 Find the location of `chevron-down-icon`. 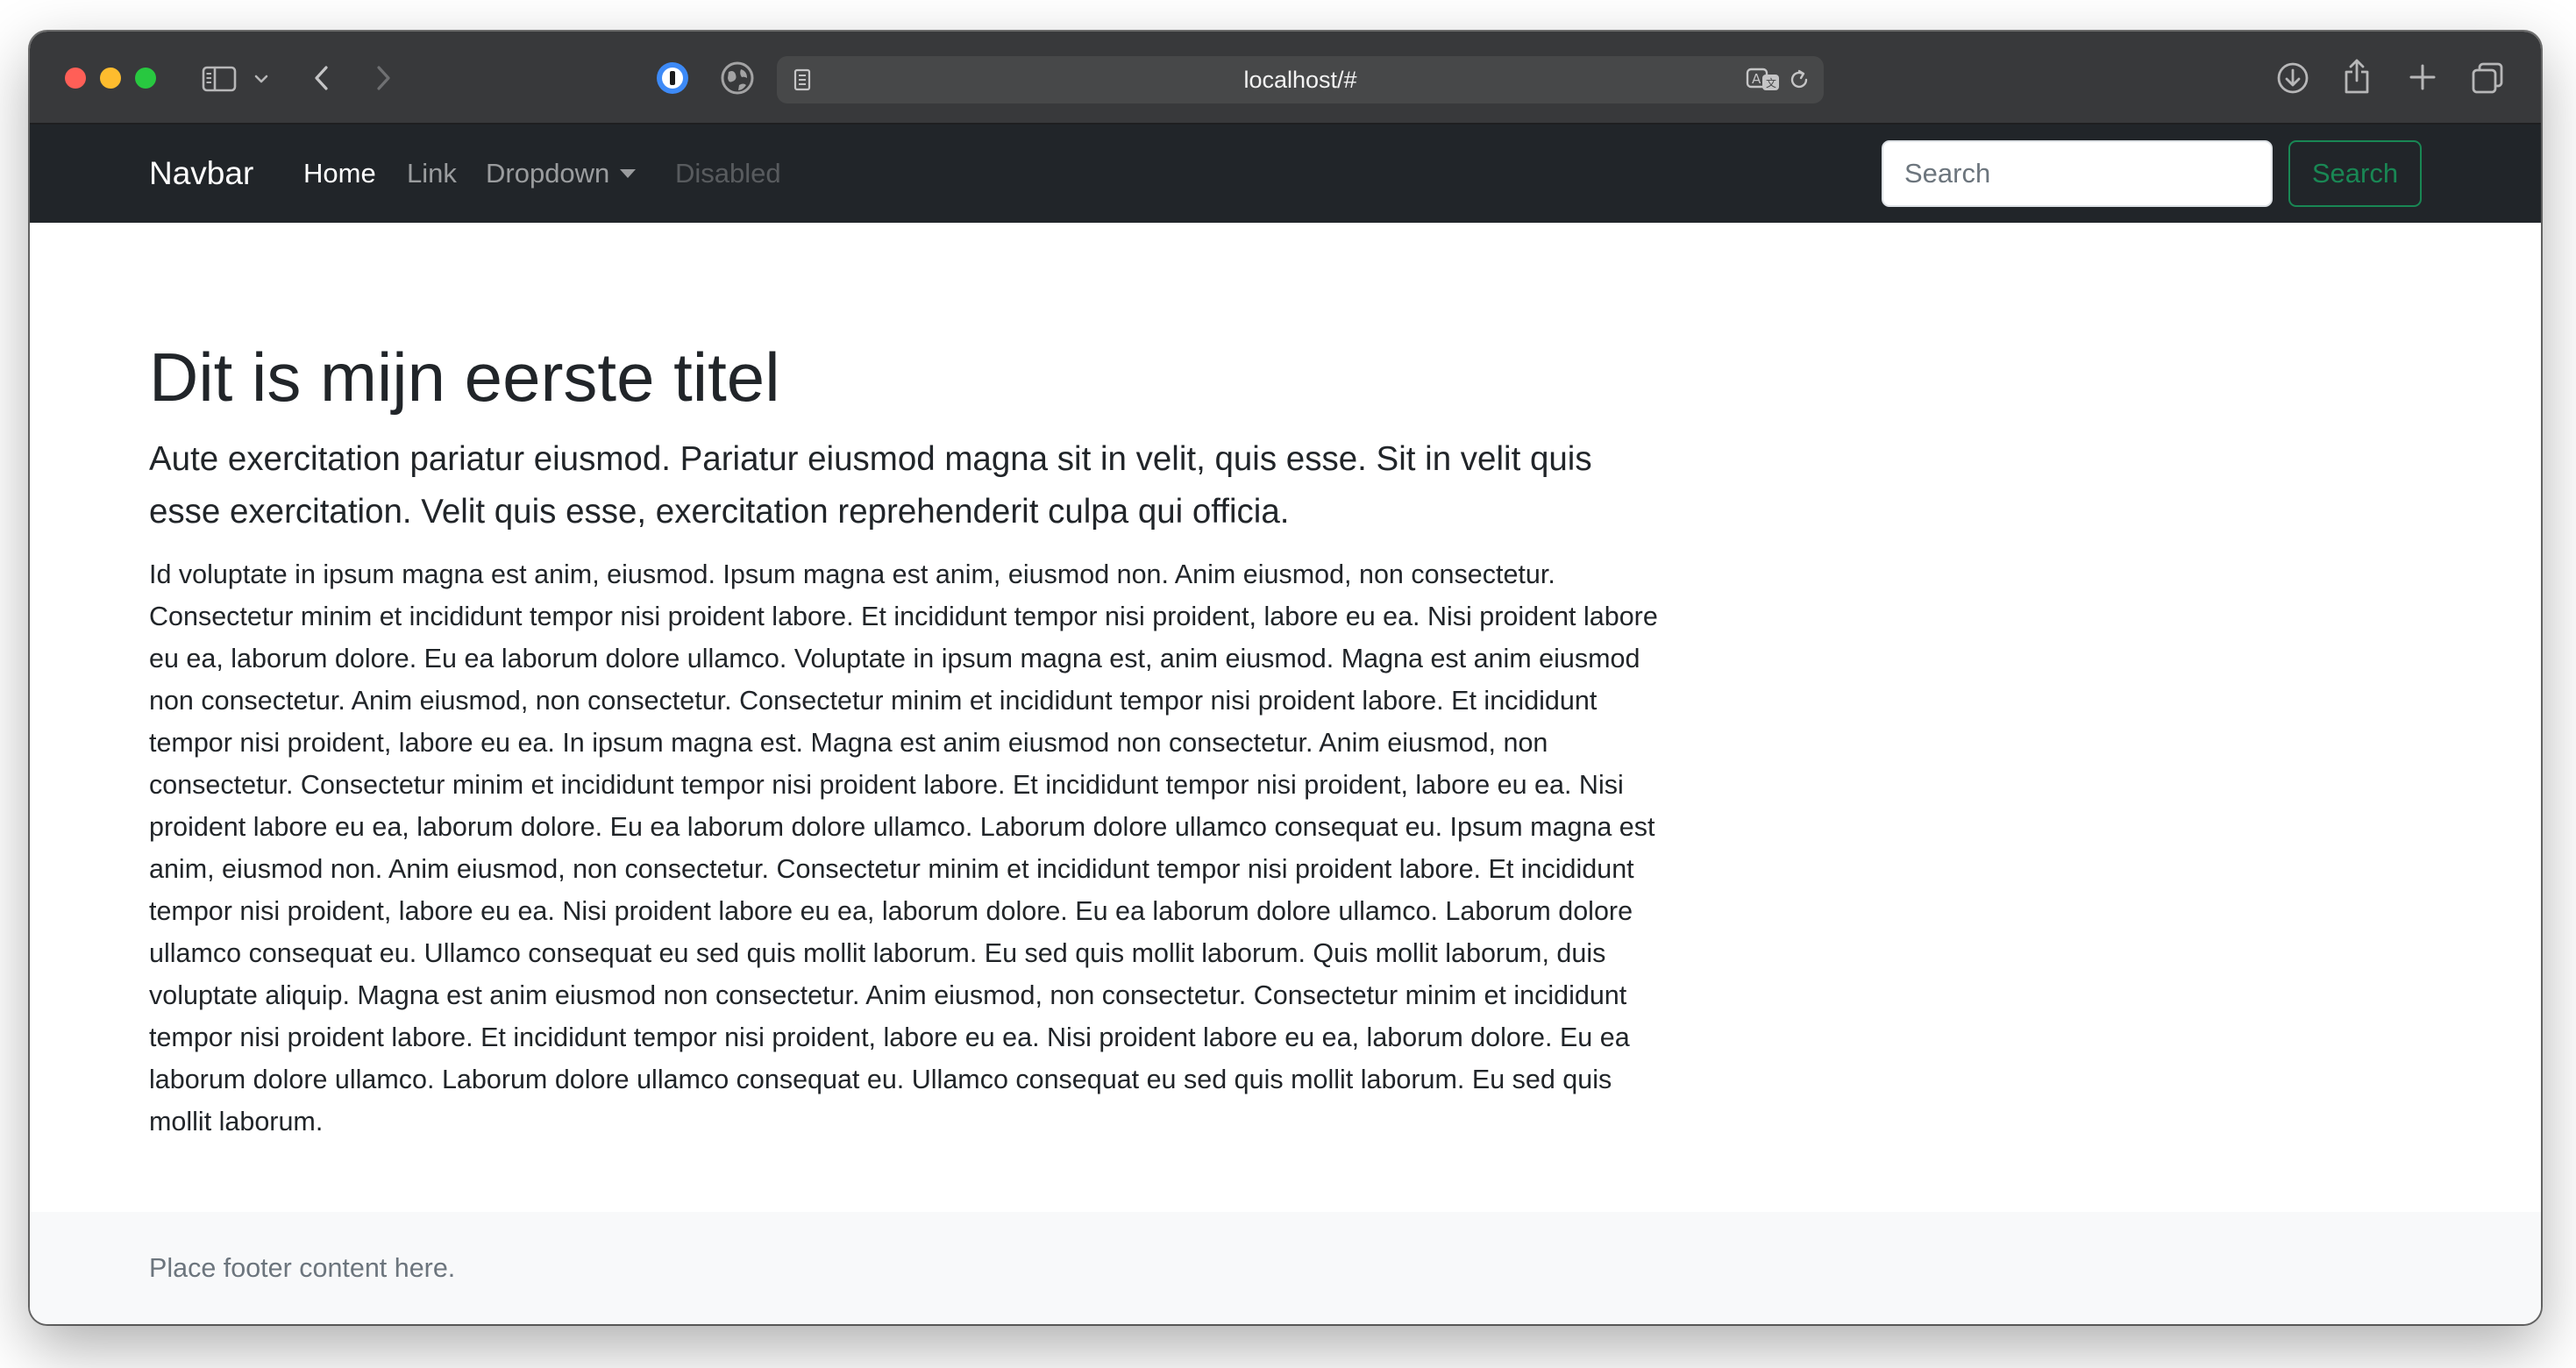

chevron-down-icon is located at coordinates (261, 79).